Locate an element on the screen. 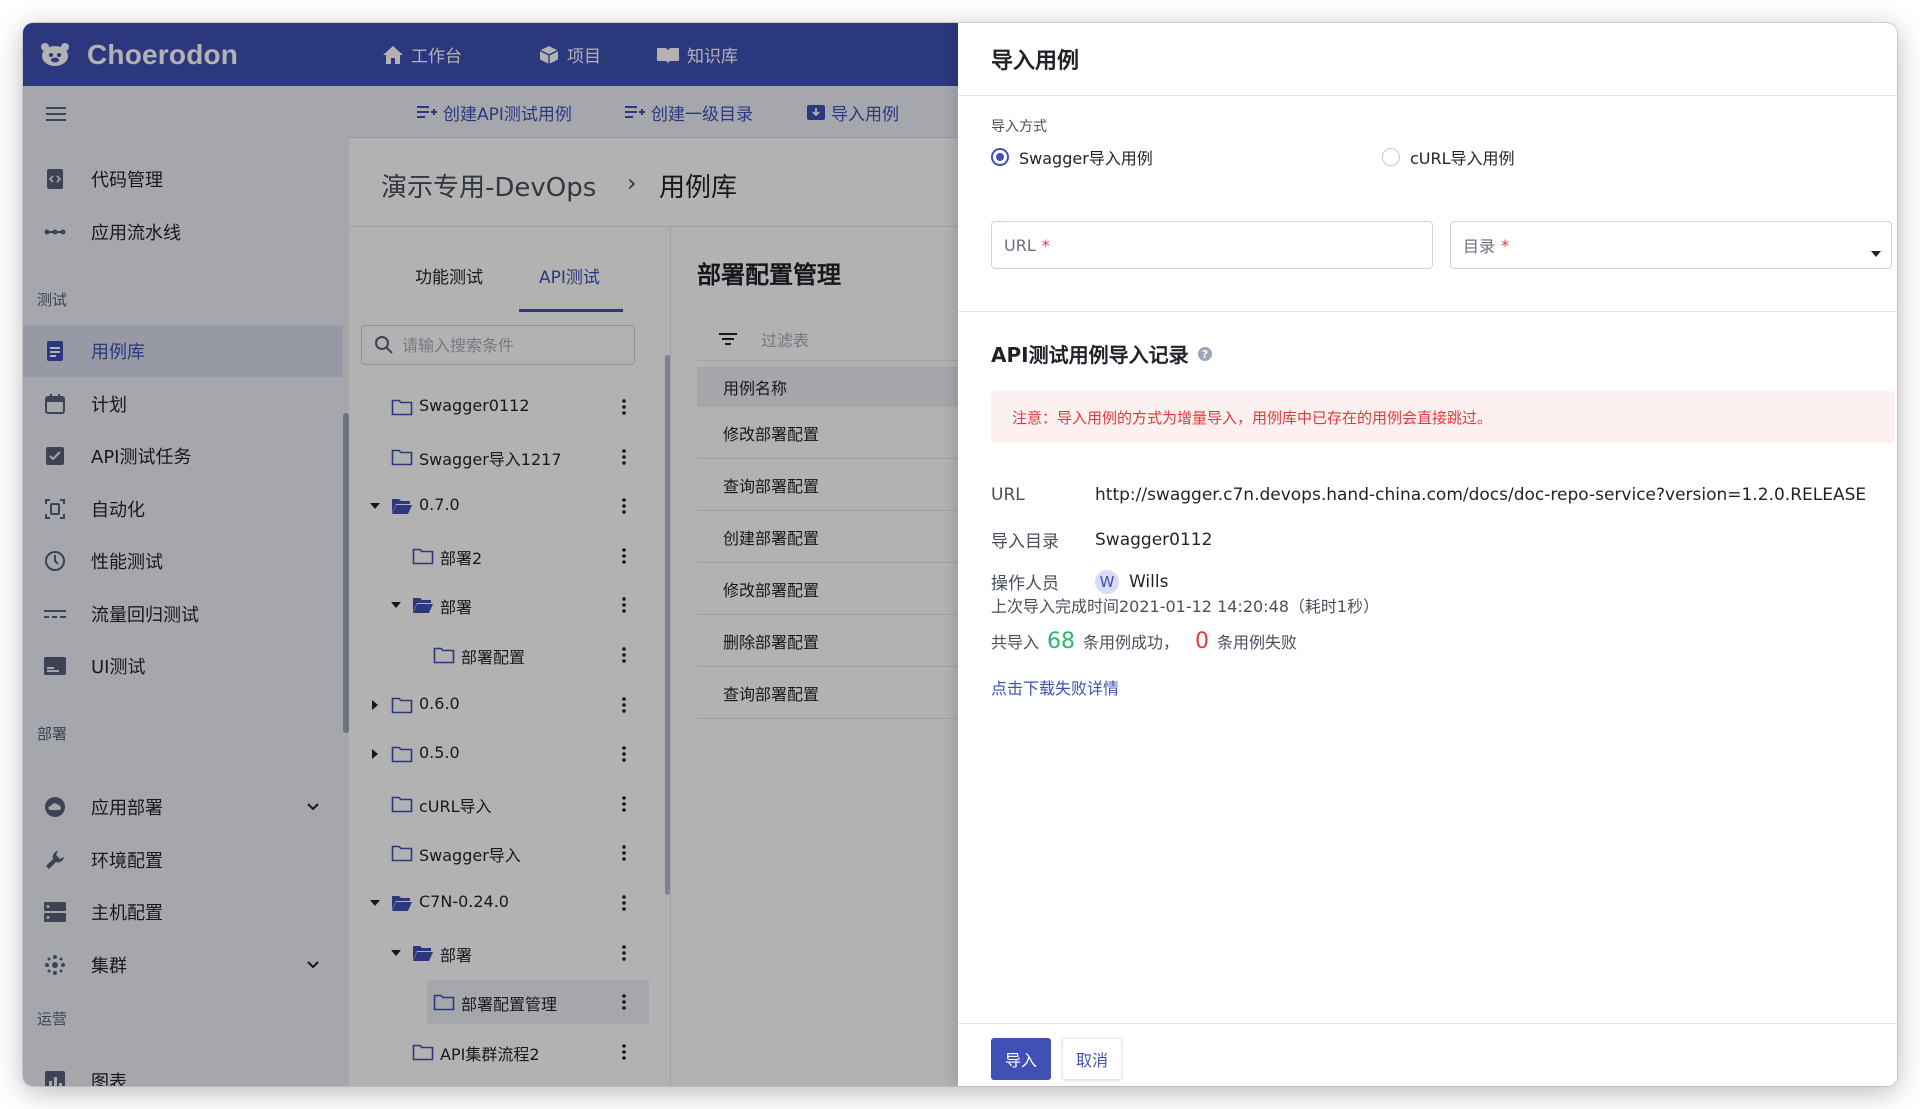 Image resolution: width=1920 pixels, height=1109 pixels. radio-unchecked-icon is located at coordinates (1391, 157).